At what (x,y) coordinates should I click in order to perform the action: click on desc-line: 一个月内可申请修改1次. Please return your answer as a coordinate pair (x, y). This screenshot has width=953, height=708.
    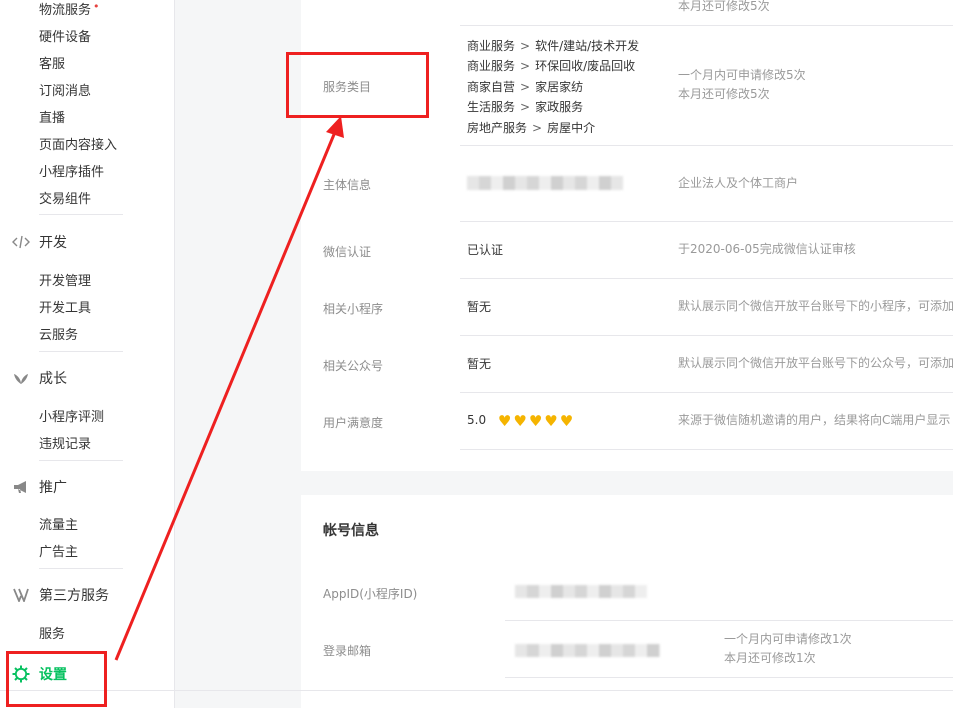
    Looking at the image, I should click on (788, 639).